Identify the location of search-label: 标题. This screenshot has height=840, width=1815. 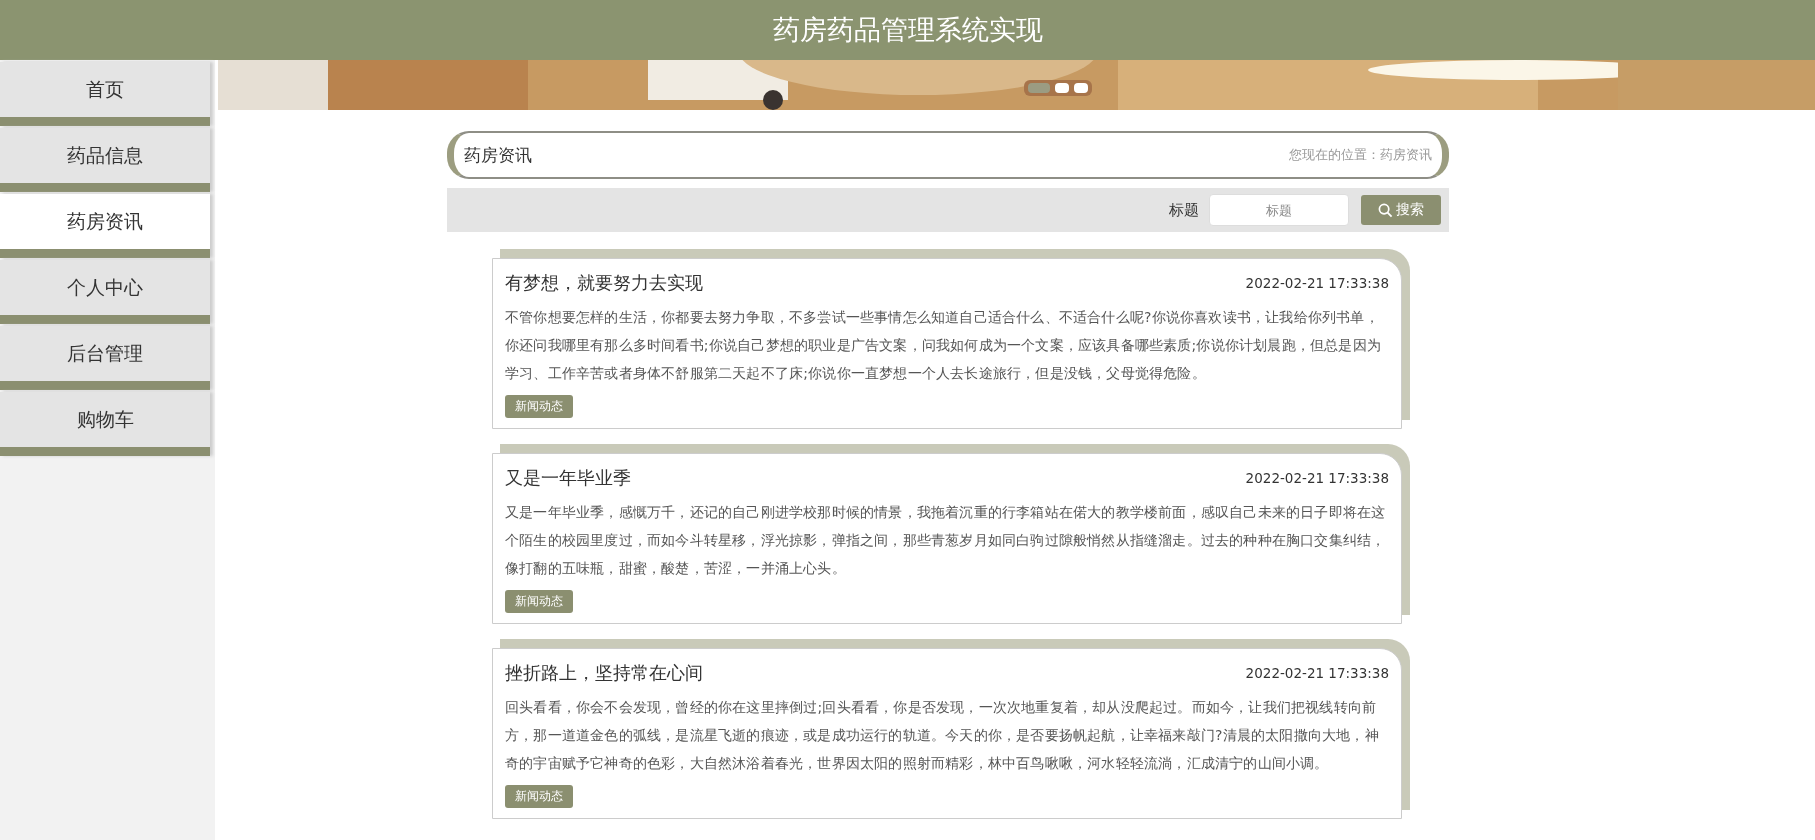
(1184, 210).